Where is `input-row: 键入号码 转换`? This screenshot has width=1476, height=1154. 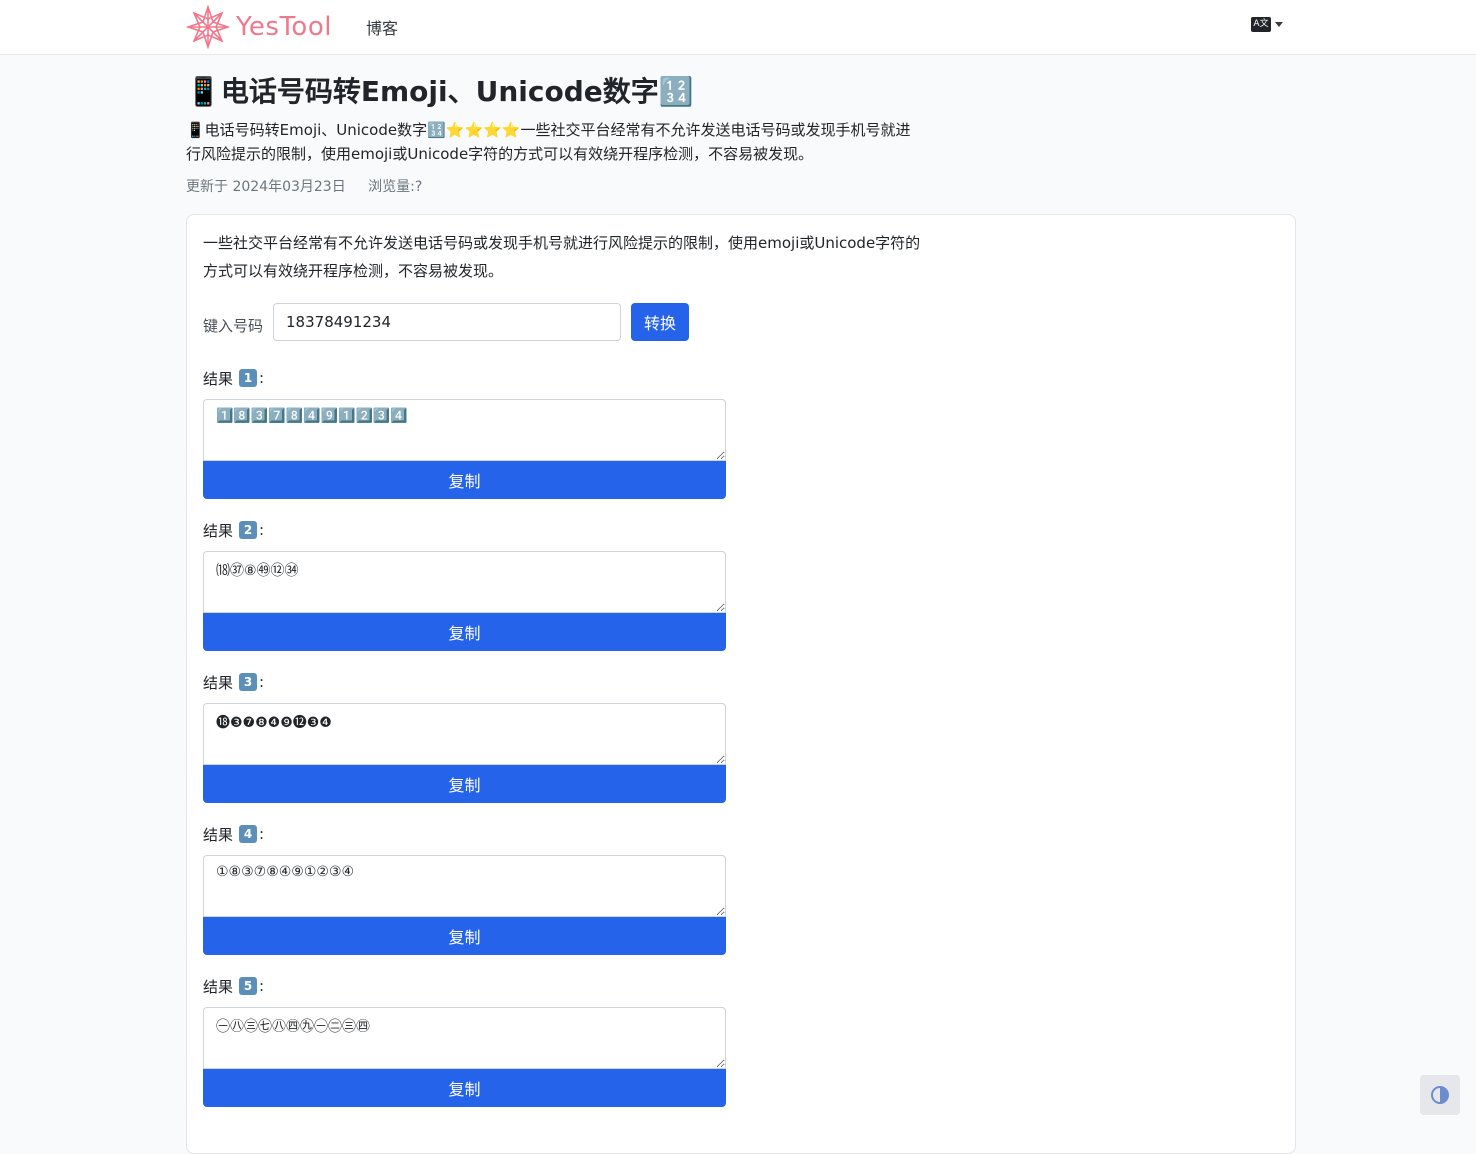
input-row: 键入号码 转换 is located at coordinates (446, 322).